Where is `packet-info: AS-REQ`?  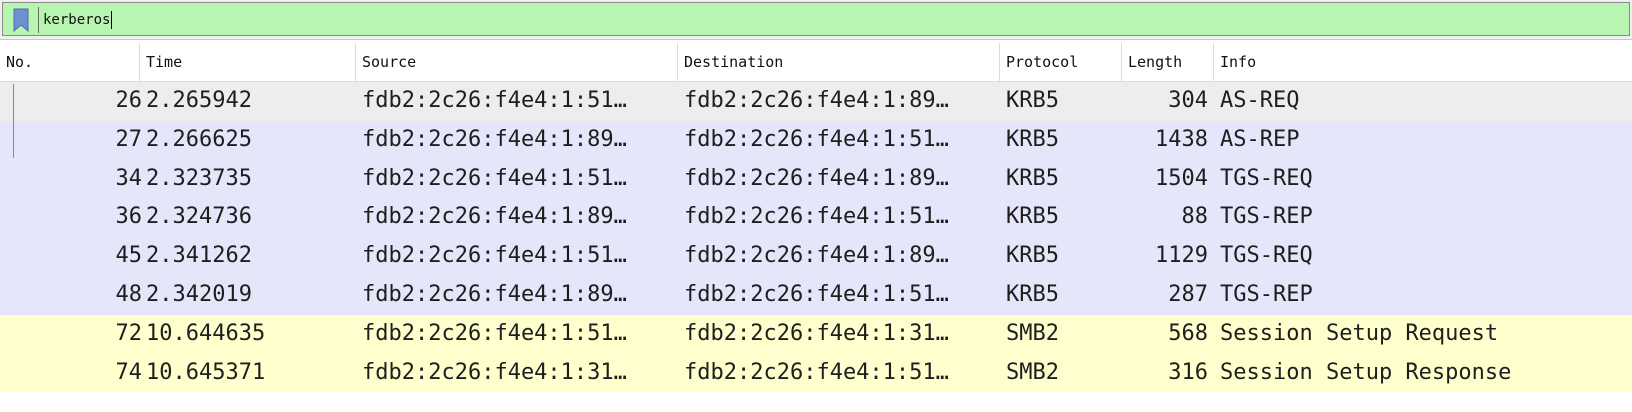
packet-info: AS-REQ is located at coordinates (1260, 100).